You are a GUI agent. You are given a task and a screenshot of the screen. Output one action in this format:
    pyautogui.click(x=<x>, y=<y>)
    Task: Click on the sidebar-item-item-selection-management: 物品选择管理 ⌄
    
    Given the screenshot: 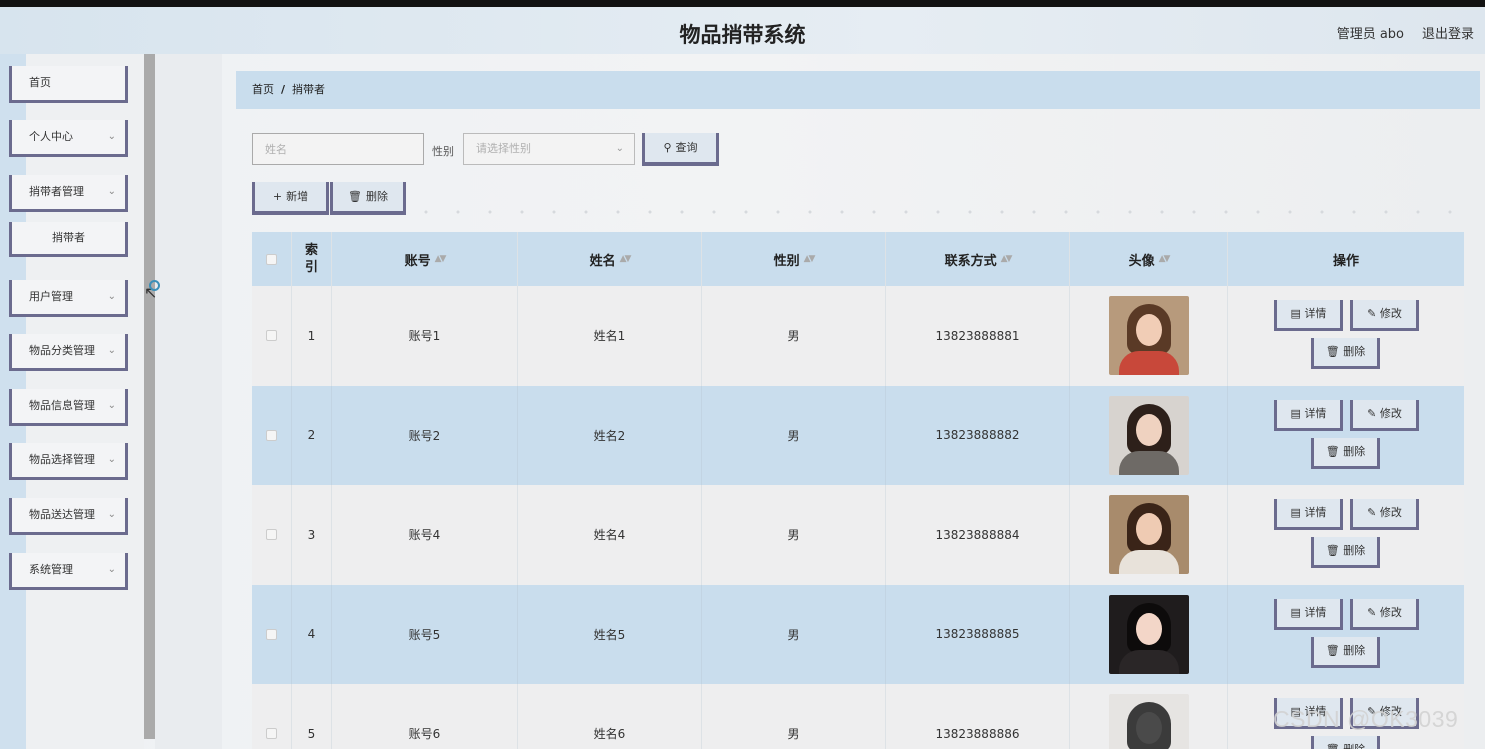 What is the action you would take?
    pyautogui.click(x=68, y=461)
    